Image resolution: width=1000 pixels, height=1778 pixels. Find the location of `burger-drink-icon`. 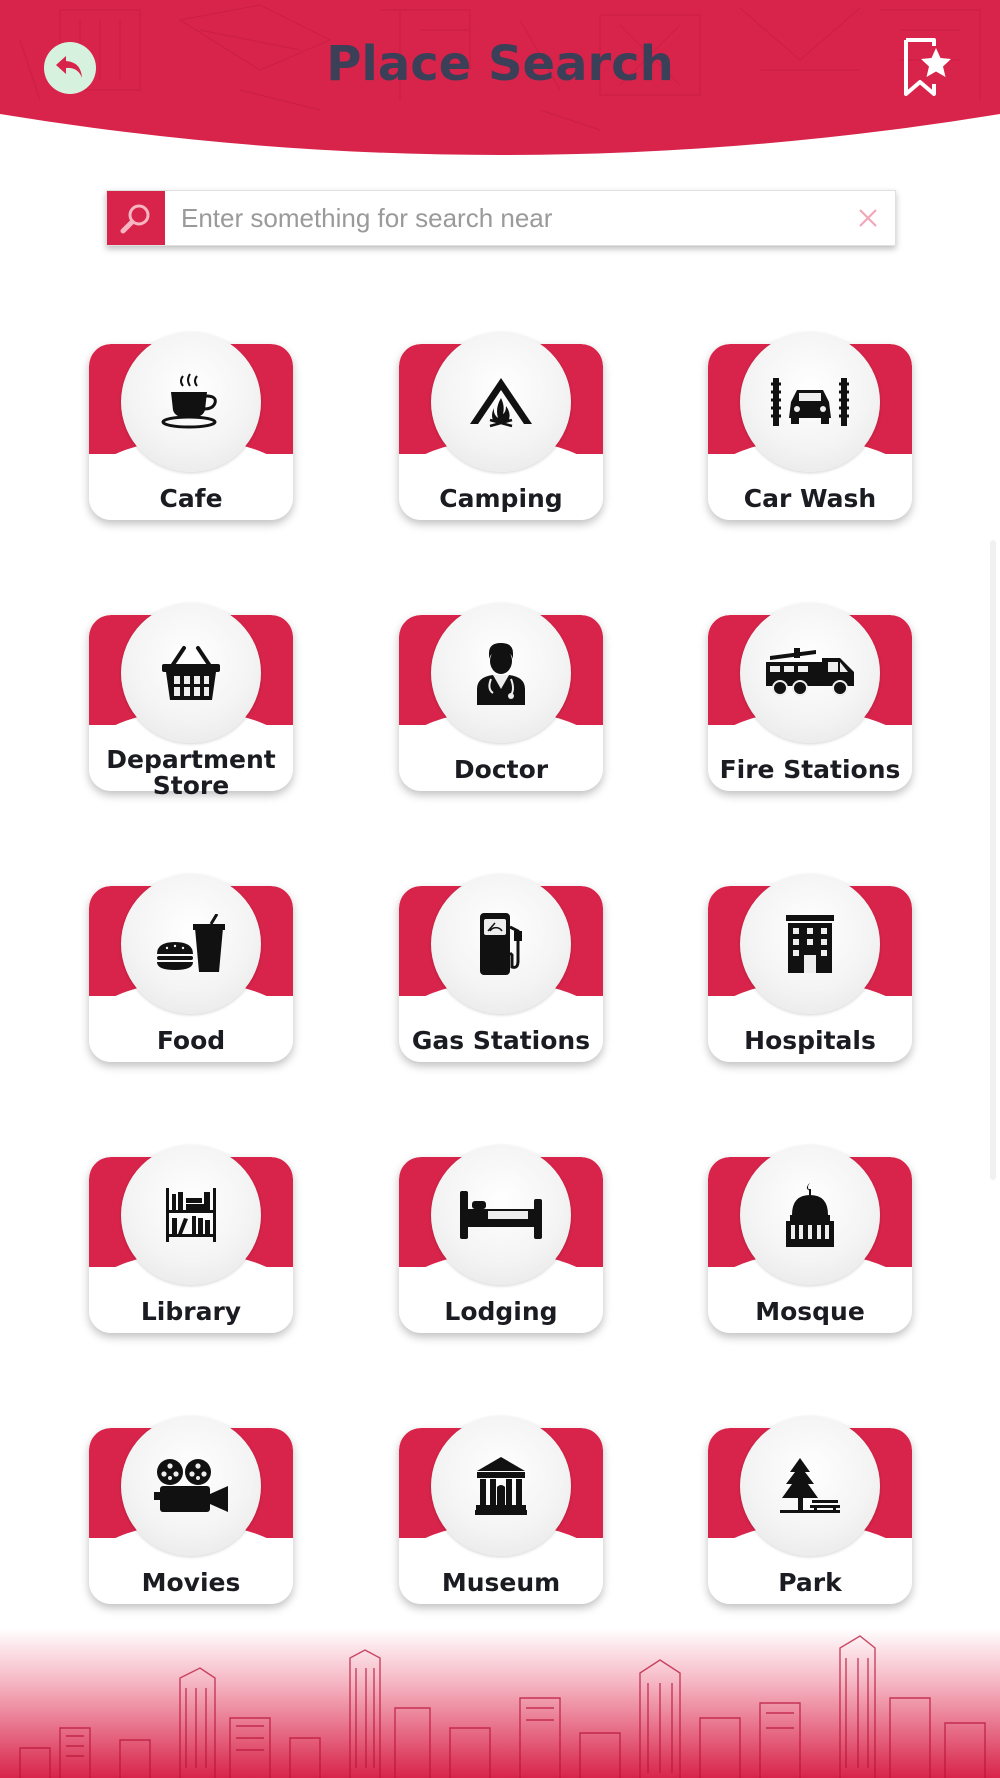

burger-drink-icon is located at coordinates (191, 943).